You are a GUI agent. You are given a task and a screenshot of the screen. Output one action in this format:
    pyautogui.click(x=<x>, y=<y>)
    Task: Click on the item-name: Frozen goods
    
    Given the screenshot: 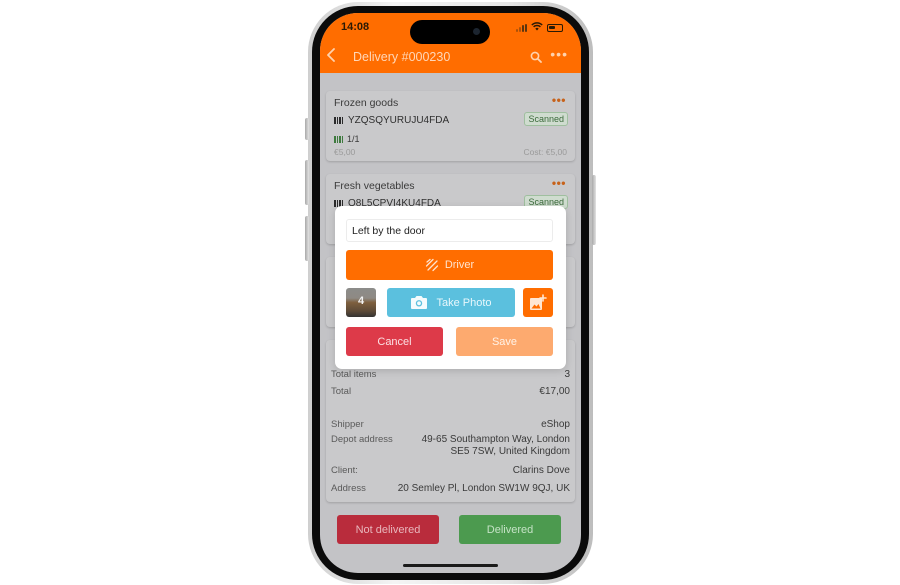 What is the action you would take?
    pyautogui.click(x=366, y=103)
    